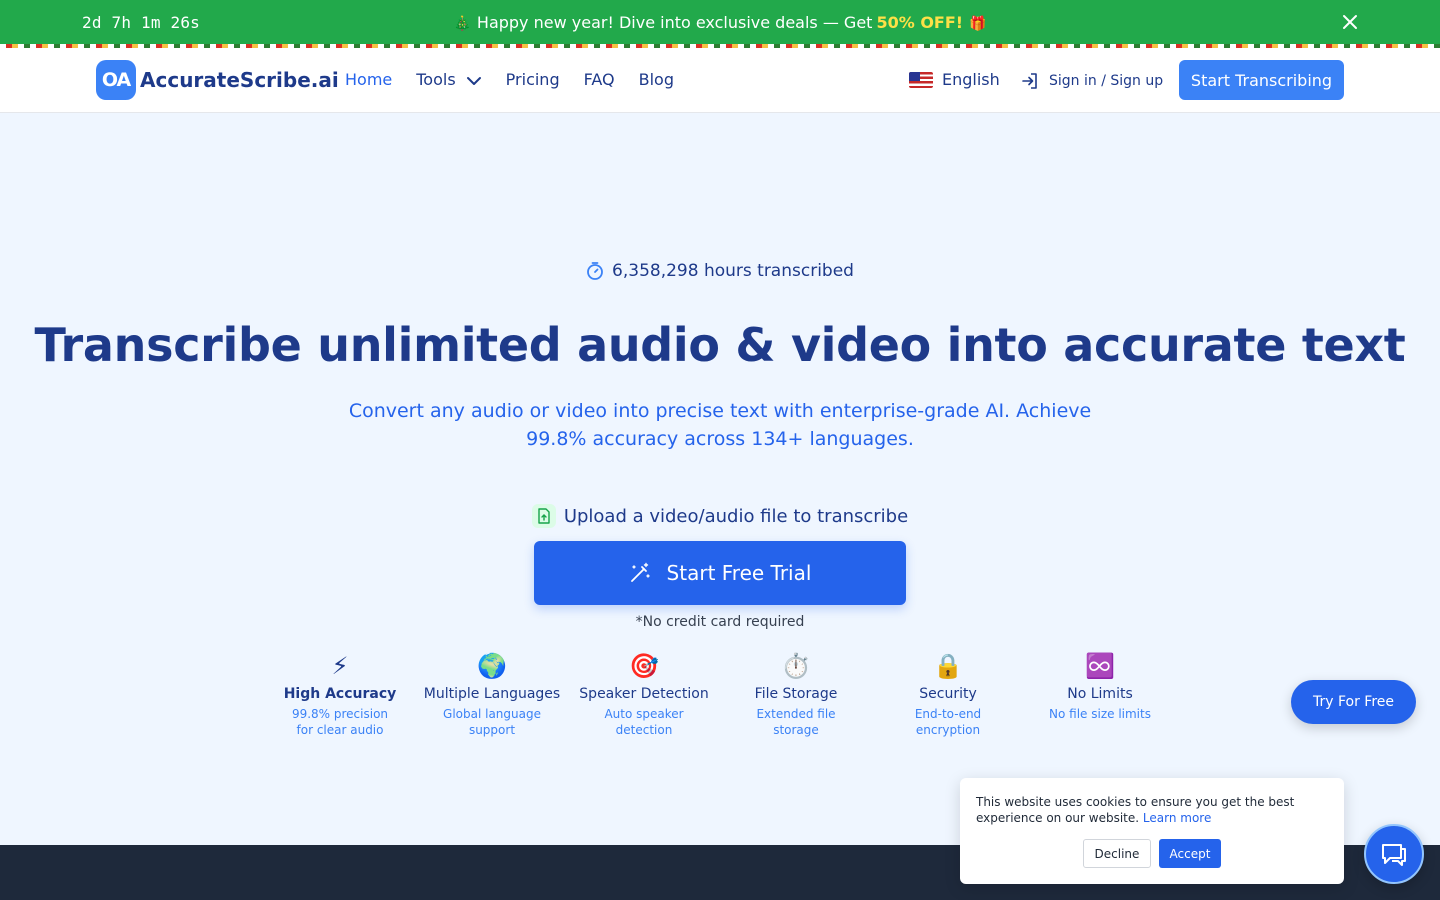 The image size is (1440, 900). I want to click on feature-title: Multiple Languages, so click(492, 694).